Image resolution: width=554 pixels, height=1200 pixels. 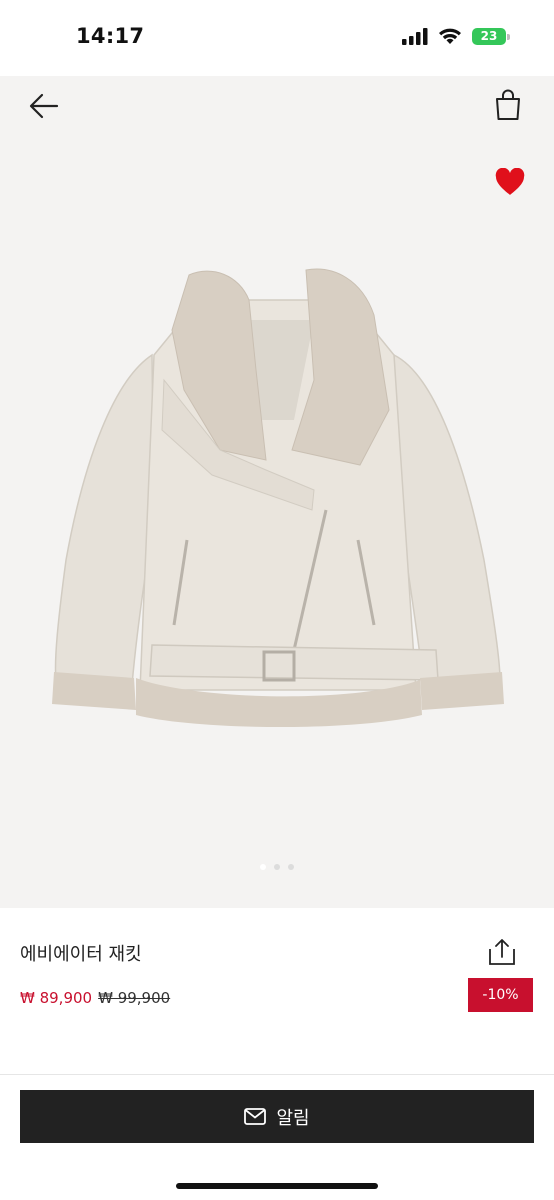 I want to click on discount-badge: -10%, so click(x=500, y=995).